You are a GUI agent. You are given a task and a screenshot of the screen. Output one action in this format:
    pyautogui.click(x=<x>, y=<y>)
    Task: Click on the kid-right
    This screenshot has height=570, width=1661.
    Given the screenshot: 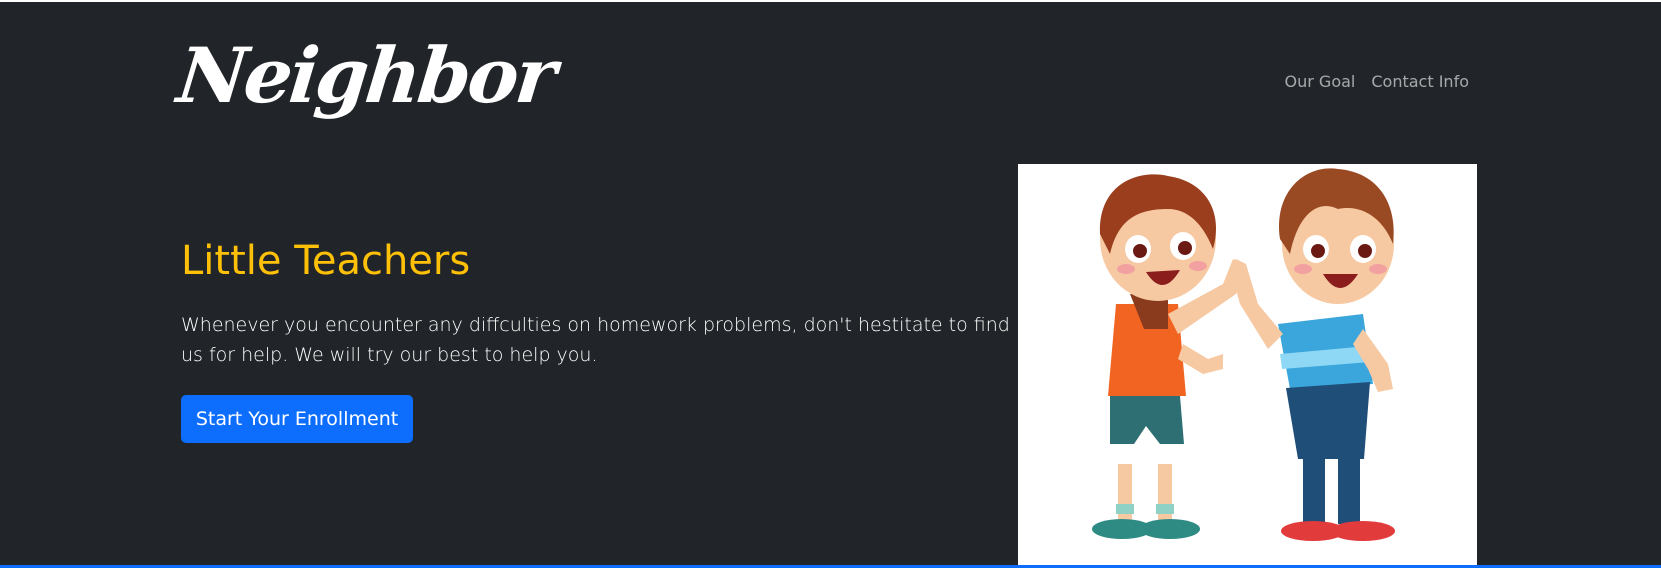 What is the action you would take?
    pyautogui.click(x=1312, y=354)
    